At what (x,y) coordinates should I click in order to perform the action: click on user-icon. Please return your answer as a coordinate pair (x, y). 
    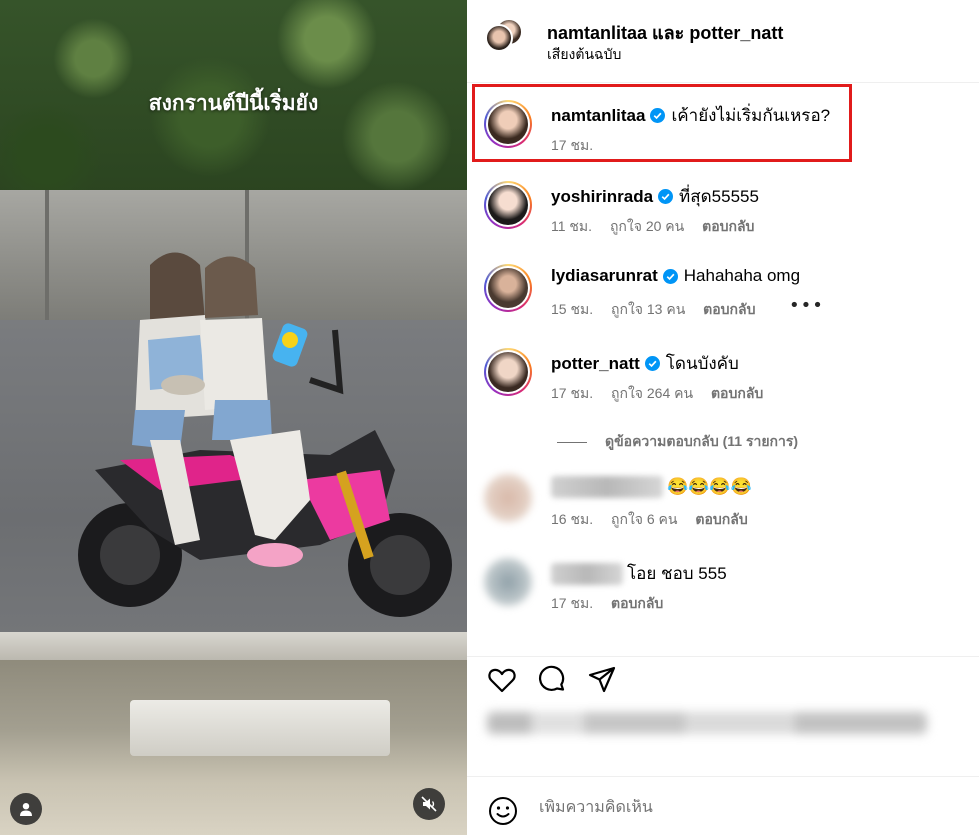
    Looking at the image, I should click on (26, 809).